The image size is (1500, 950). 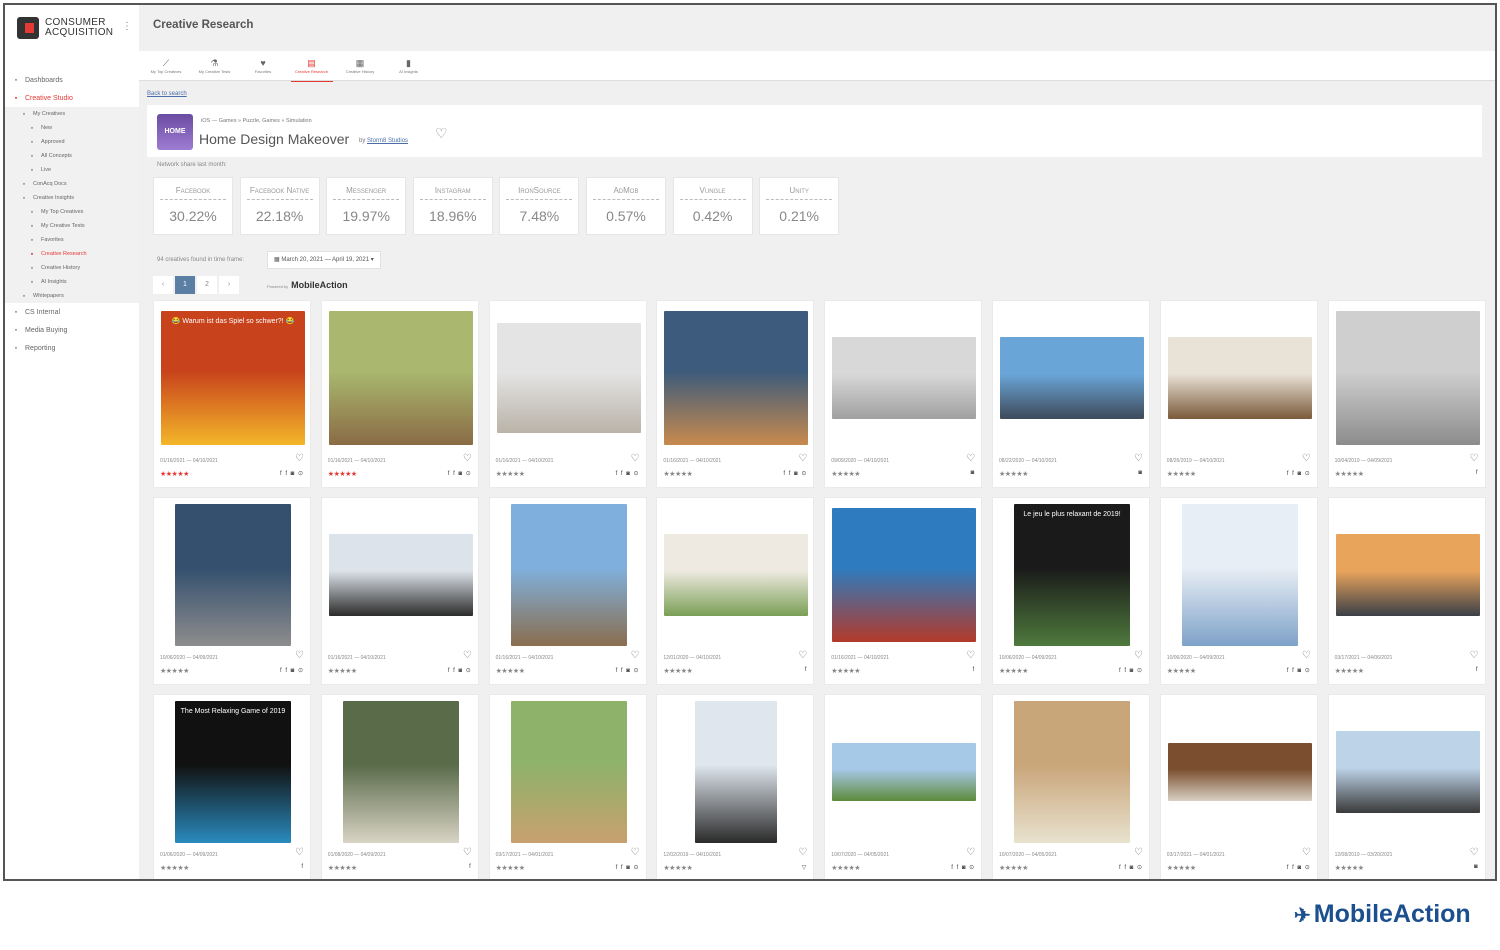 I want to click on creative-card: 08/26/2019 — 04/10/2021 ♡ ★★★★★ f f ◙ ⊙, so click(x=1238, y=394).